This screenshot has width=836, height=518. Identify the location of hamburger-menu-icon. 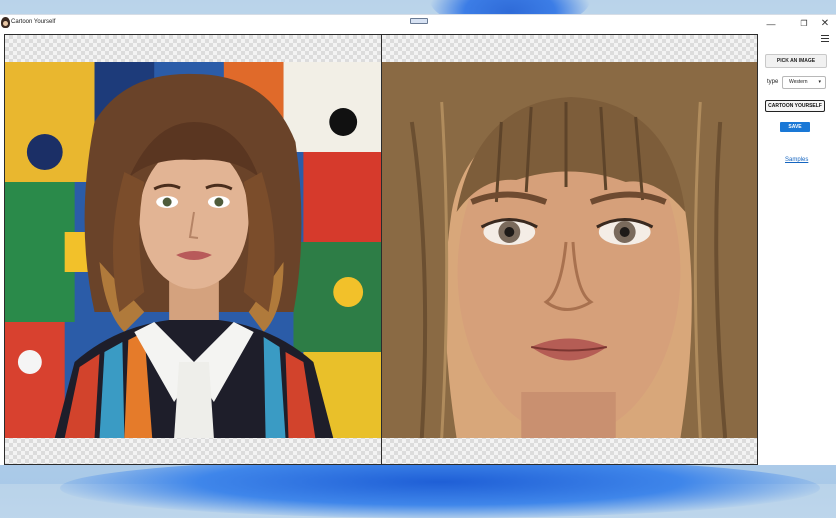
(825, 38).